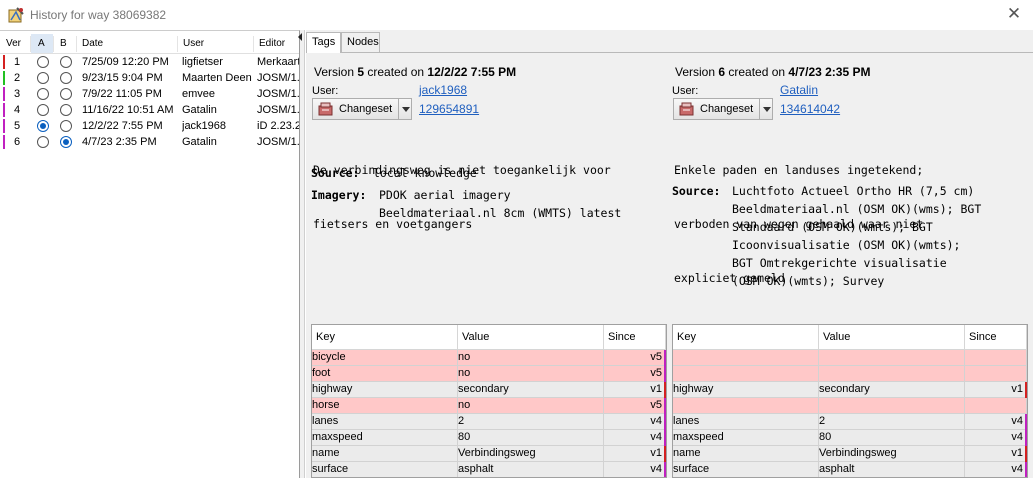 The width and height of the screenshot is (1033, 478). I want to click on tag-value: secondary, so click(531, 390).